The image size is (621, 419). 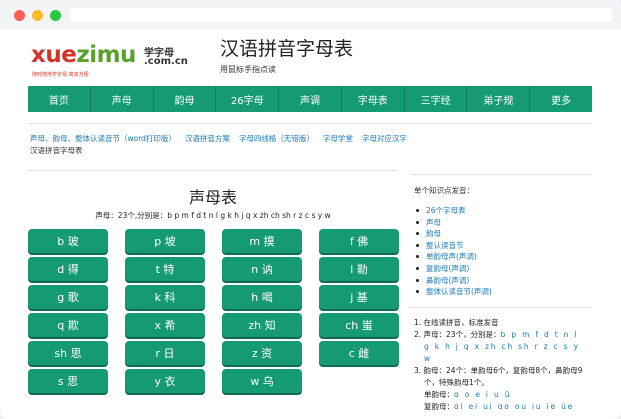 What do you see at coordinates (338, 138) in the screenshot?
I see `link-letter-school: 字母学堂` at bounding box center [338, 138].